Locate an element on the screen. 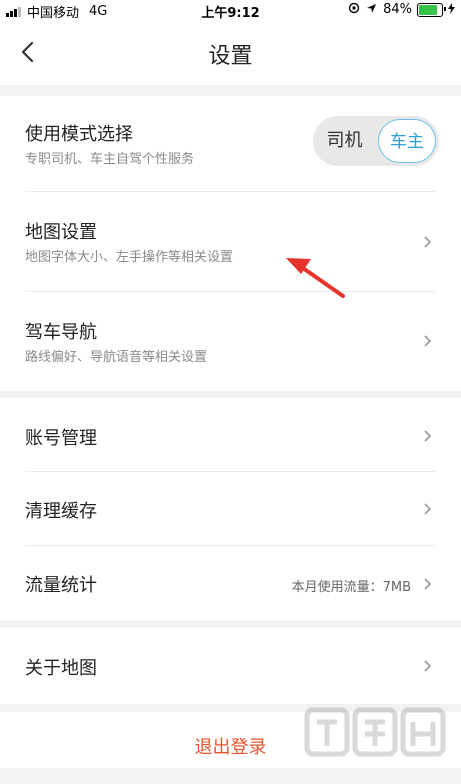 The width and height of the screenshot is (461, 784). status-right: 84% is located at coordinates (401, 9).